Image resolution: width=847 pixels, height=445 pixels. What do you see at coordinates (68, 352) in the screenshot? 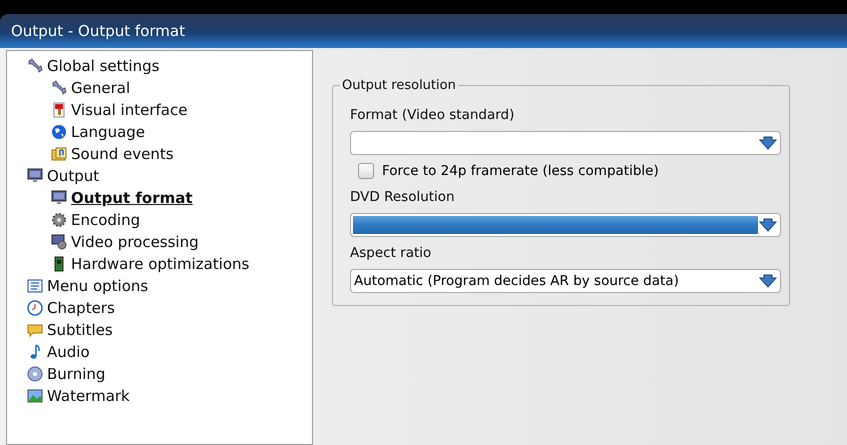
I see `tree-item: Audio` at bounding box center [68, 352].